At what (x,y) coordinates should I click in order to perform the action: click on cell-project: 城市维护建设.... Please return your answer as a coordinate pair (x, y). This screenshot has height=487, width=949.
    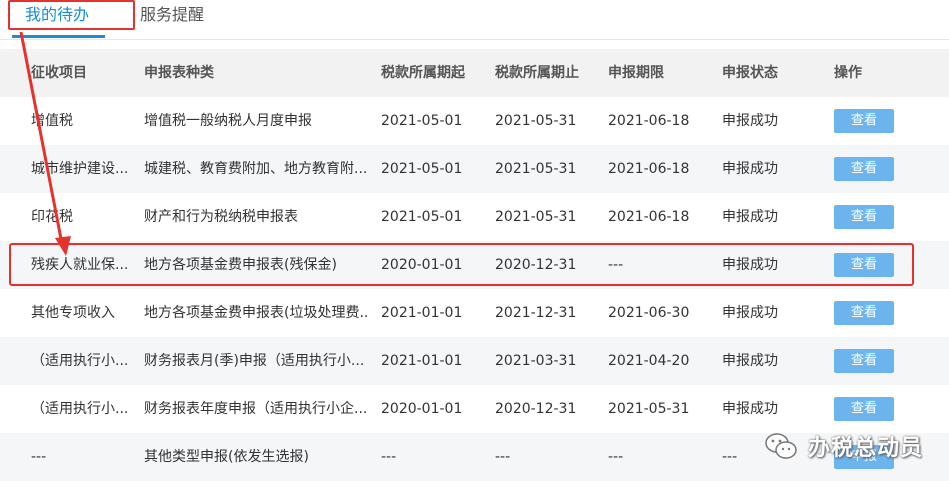
    Looking at the image, I should click on (80, 169).